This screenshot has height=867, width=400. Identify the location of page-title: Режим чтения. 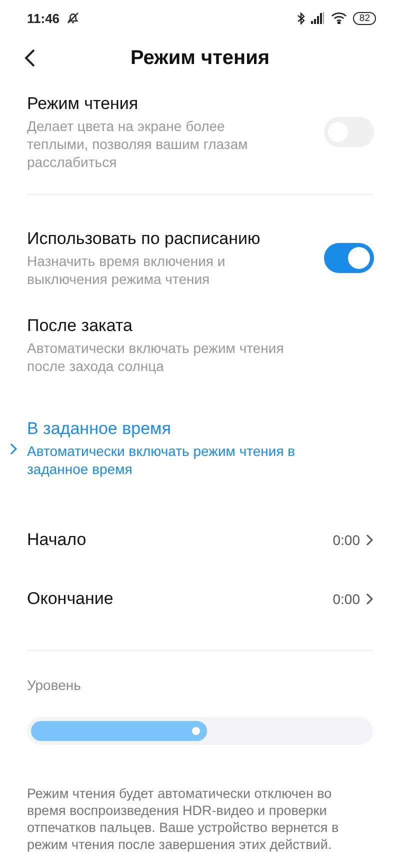
(200, 57).